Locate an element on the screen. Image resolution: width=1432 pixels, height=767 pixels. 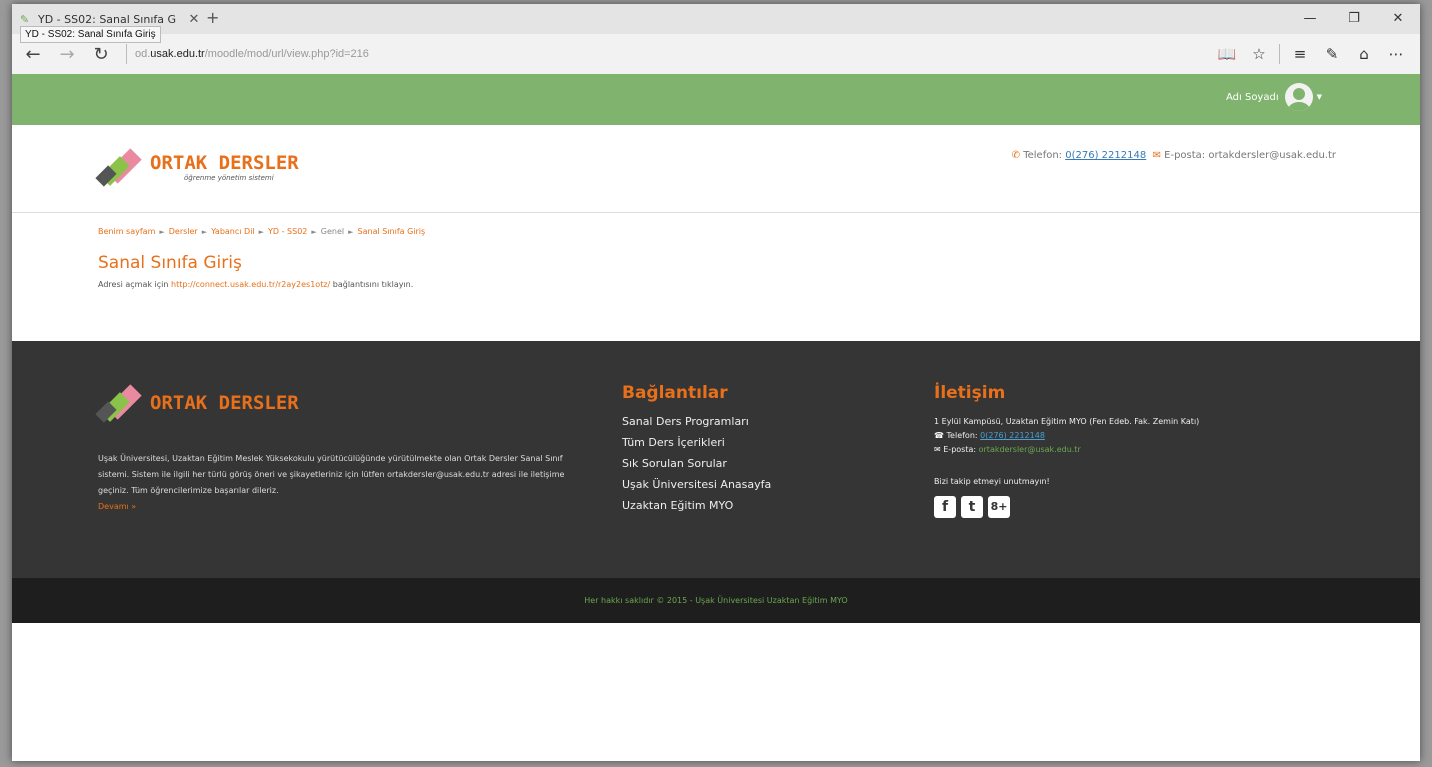
footer-link: Uzaktan Eğitim MYO is located at coordinates (696, 505).